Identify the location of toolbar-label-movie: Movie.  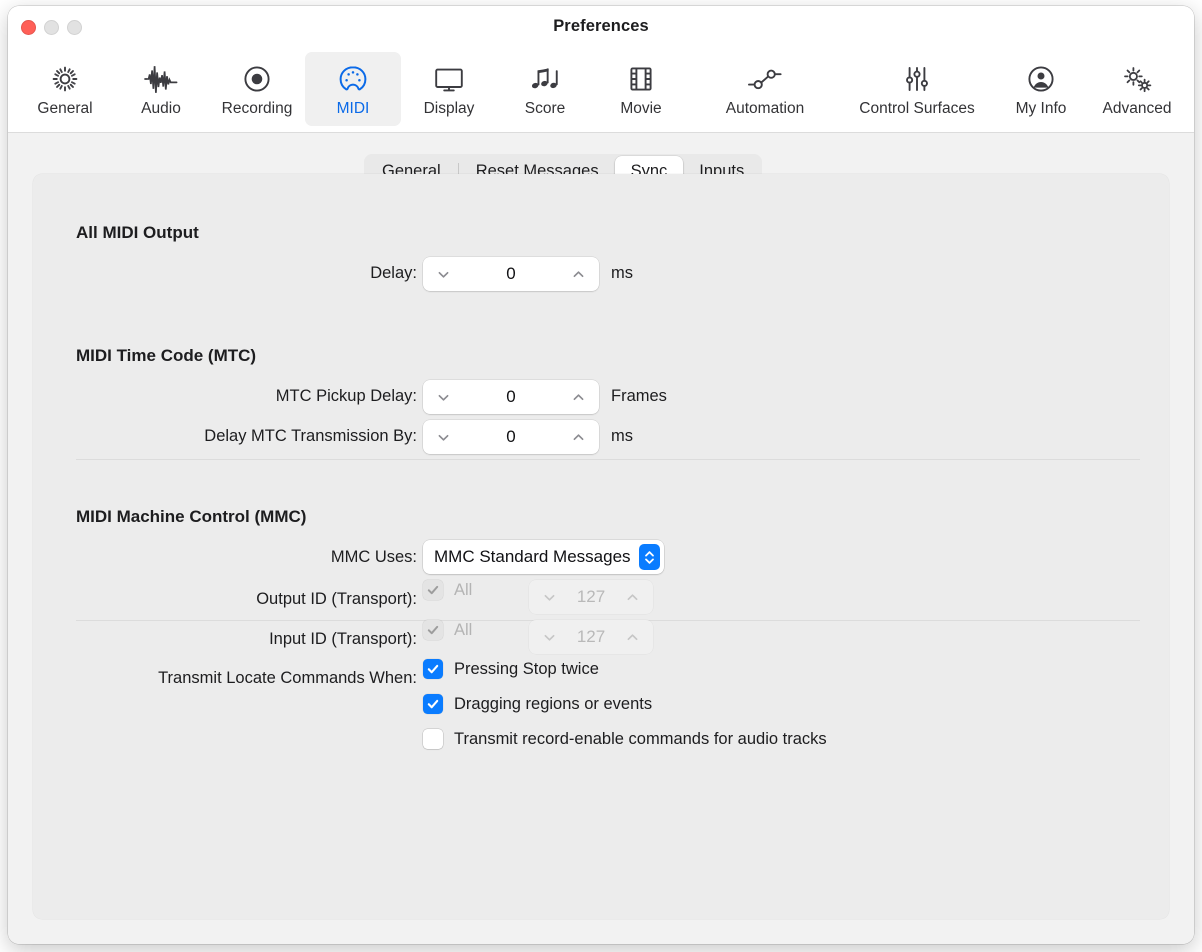
(641, 108).